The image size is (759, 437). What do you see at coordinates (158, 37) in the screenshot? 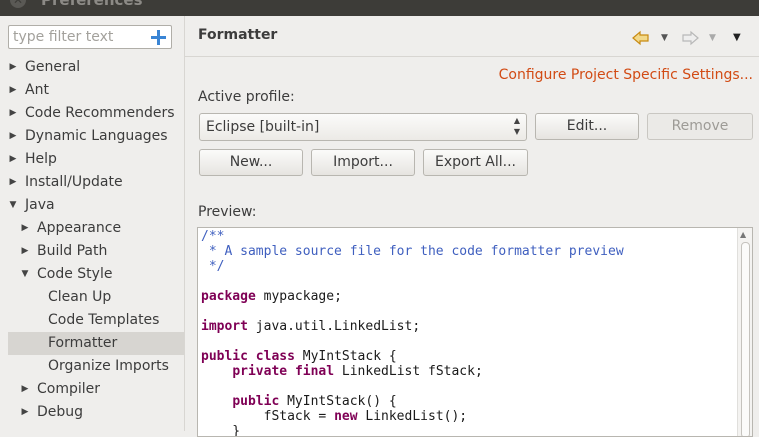
I see `filter-clear-icon` at bounding box center [158, 37].